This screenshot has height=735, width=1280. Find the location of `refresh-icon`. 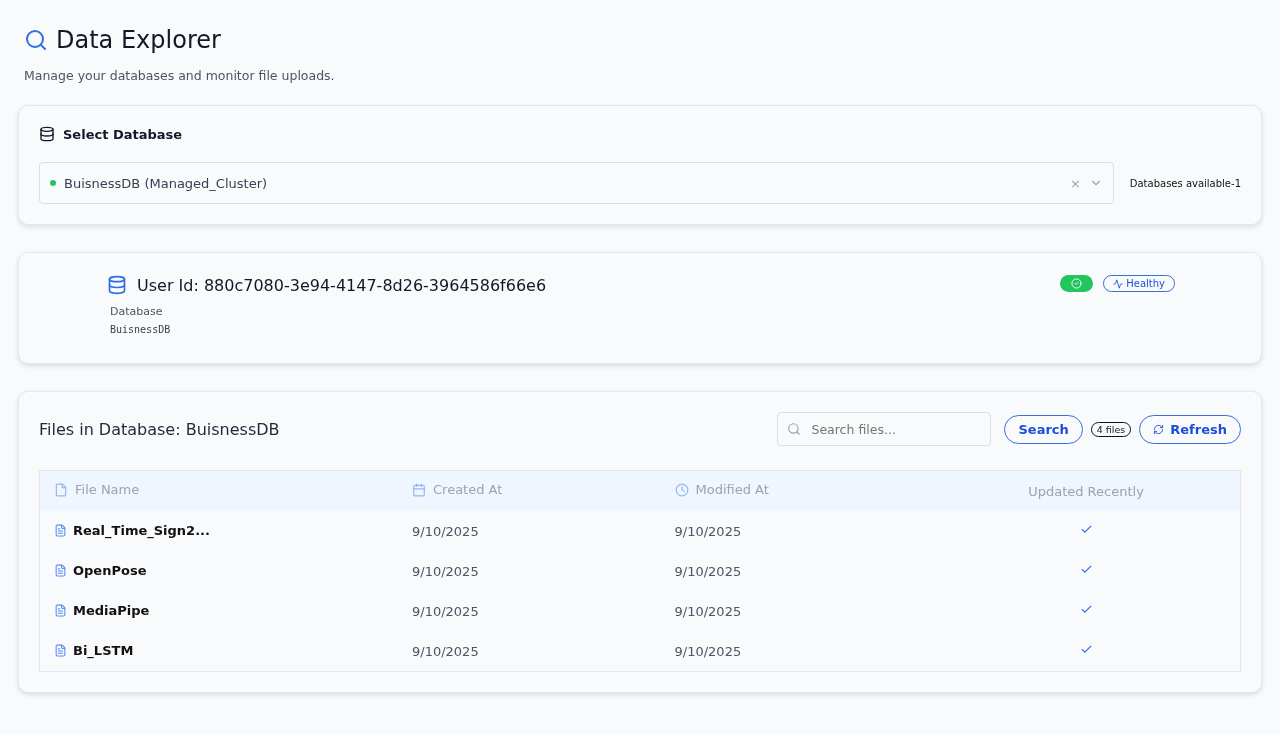

refresh-icon is located at coordinates (1159, 429).